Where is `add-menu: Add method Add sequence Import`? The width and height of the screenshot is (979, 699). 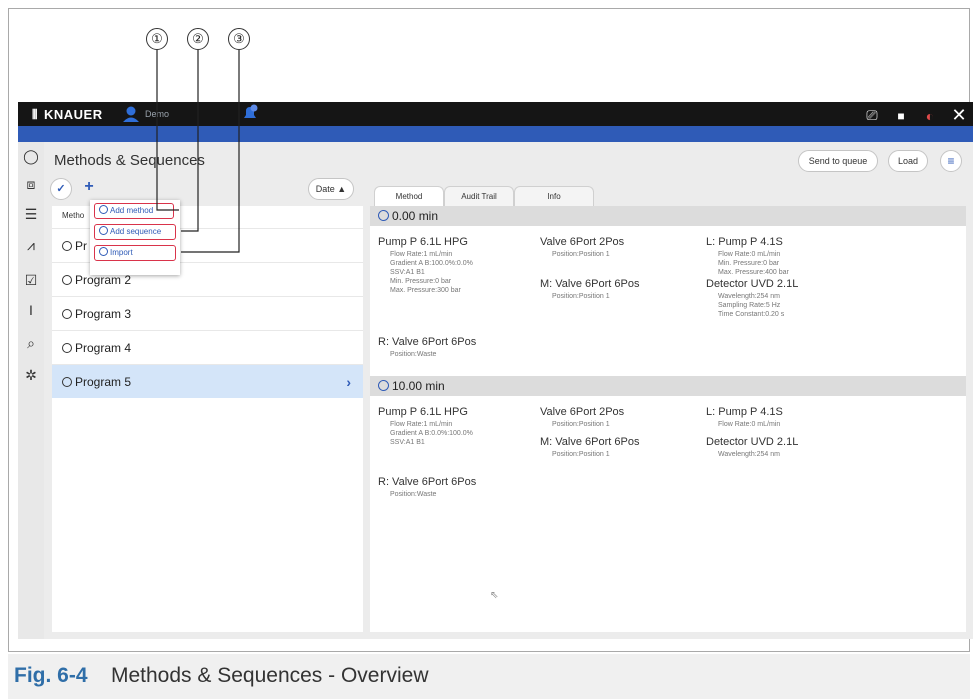
add-menu: Add method Add sequence Import is located at coordinates (135, 237).